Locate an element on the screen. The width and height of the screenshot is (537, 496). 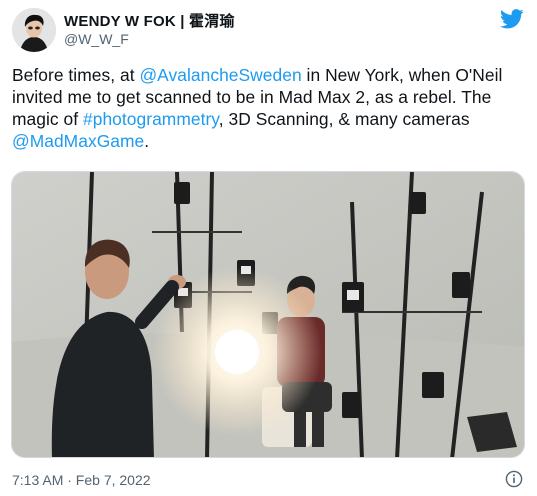
tweet-text-part: , 3D Scanning, & many cameras is located at coordinates (344, 119).